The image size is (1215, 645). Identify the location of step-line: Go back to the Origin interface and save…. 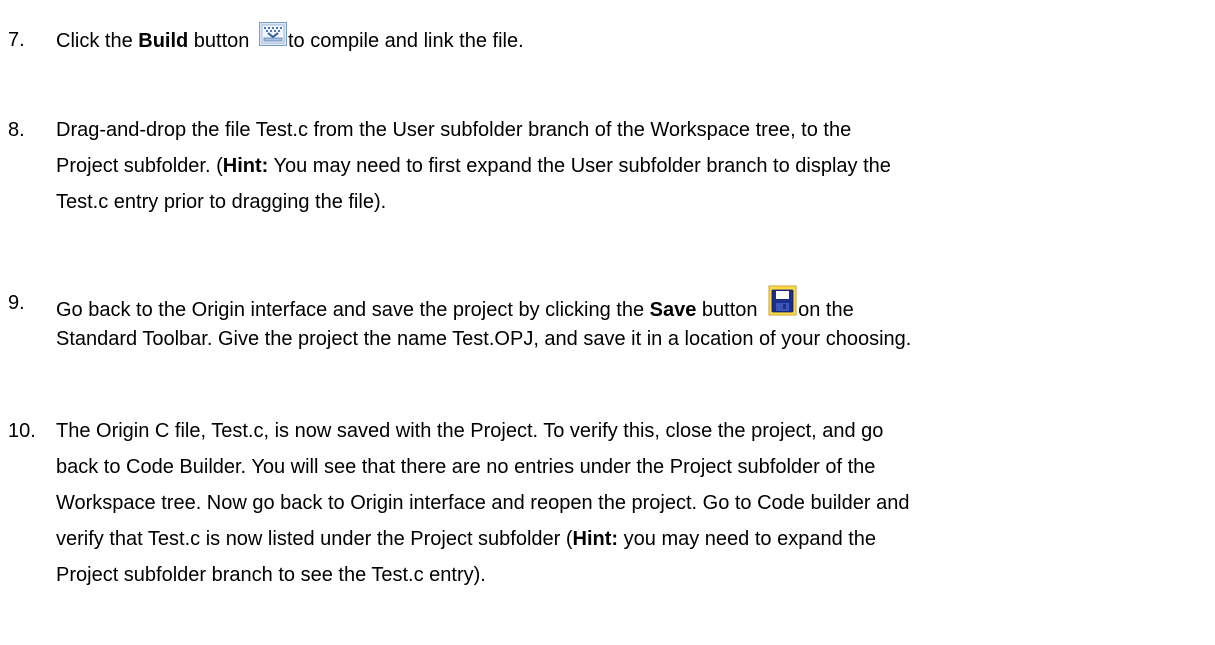
(631, 303).